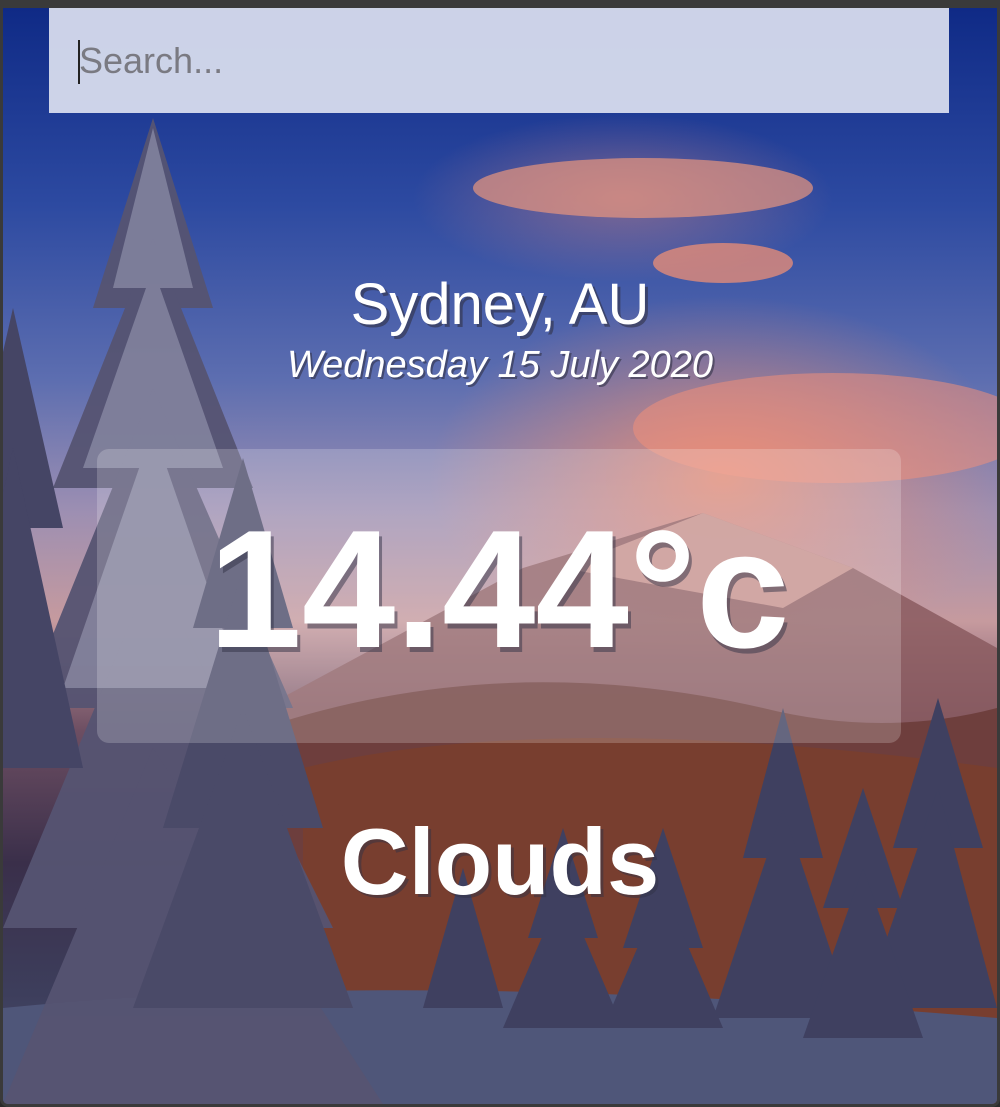  What do you see at coordinates (500, 861) in the screenshot?
I see `weather-condition: Clouds` at bounding box center [500, 861].